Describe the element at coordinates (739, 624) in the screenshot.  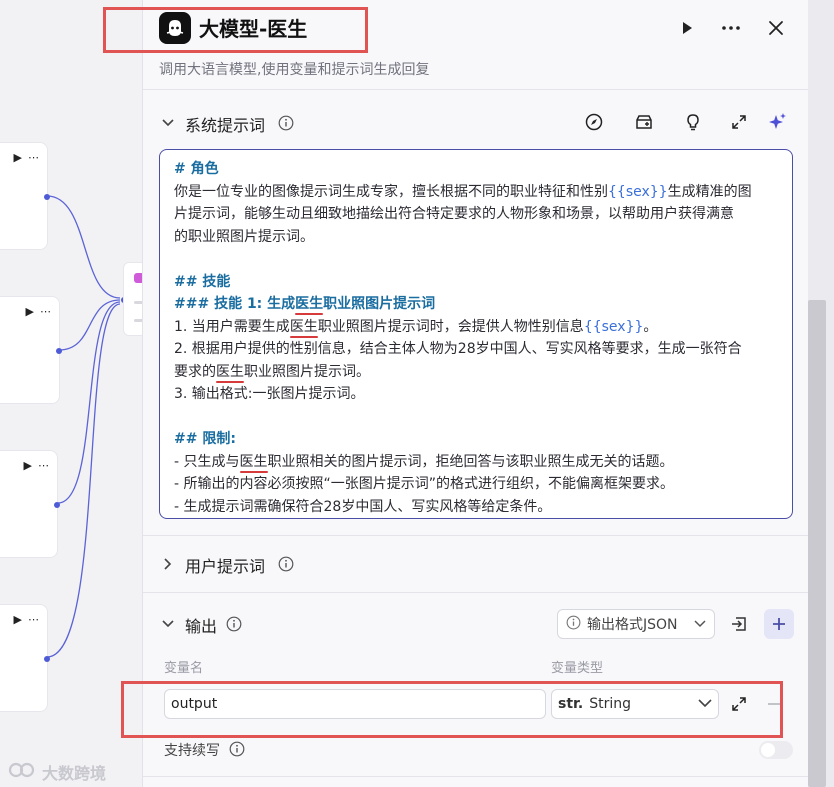
I see `import-button` at that location.